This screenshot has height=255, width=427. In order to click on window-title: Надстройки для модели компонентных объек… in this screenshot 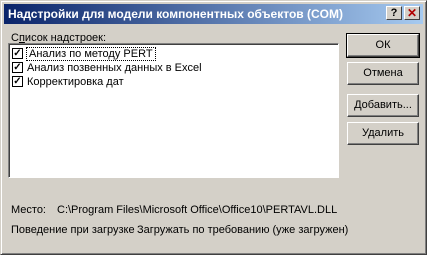, I will do `click(175, 14)`.